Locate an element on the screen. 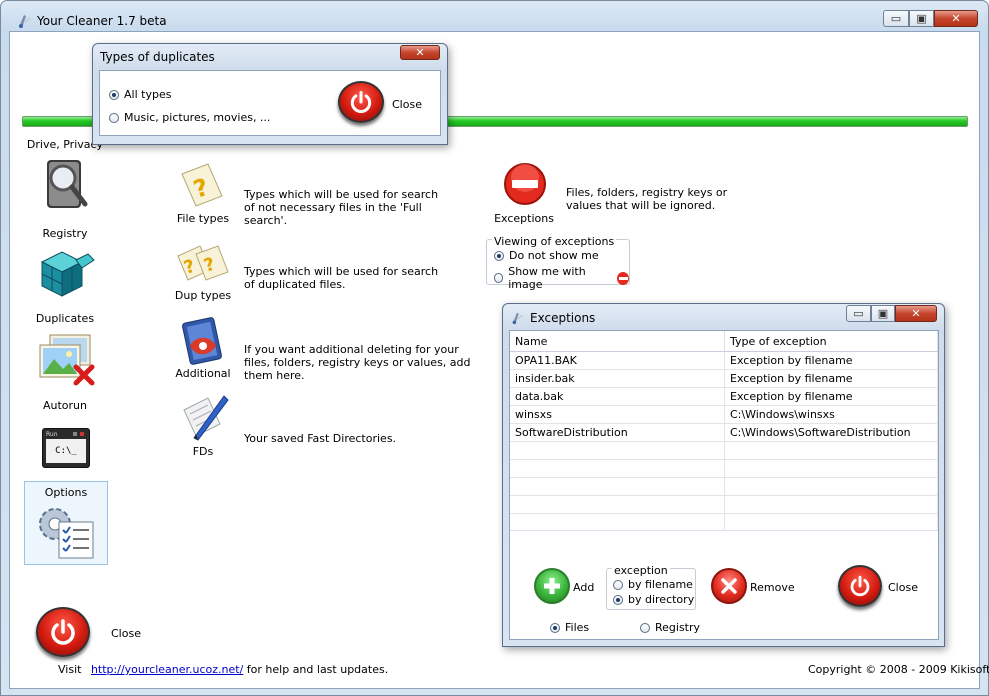  files-option: Files is located at coordinates (569, 627).